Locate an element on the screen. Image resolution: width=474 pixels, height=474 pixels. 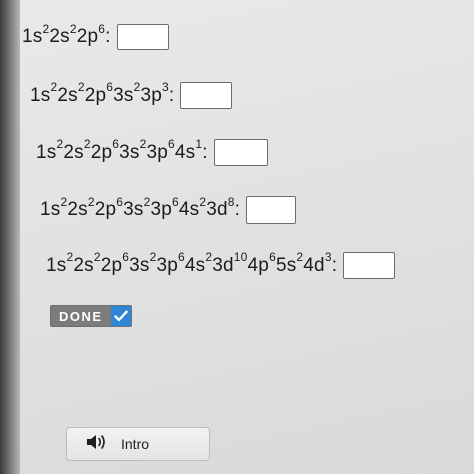
orbital-label: 5s is located at coordinates (286, 265).